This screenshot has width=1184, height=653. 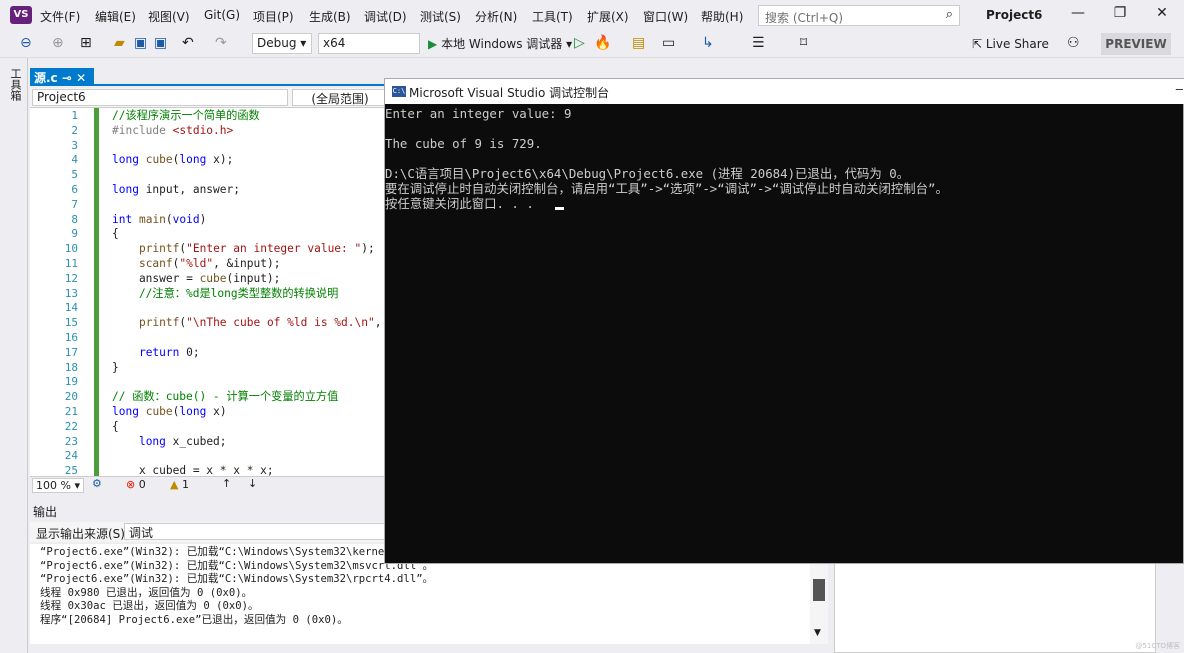 I want to click on menu-file: 文件(F), so click(x=60, y=16).